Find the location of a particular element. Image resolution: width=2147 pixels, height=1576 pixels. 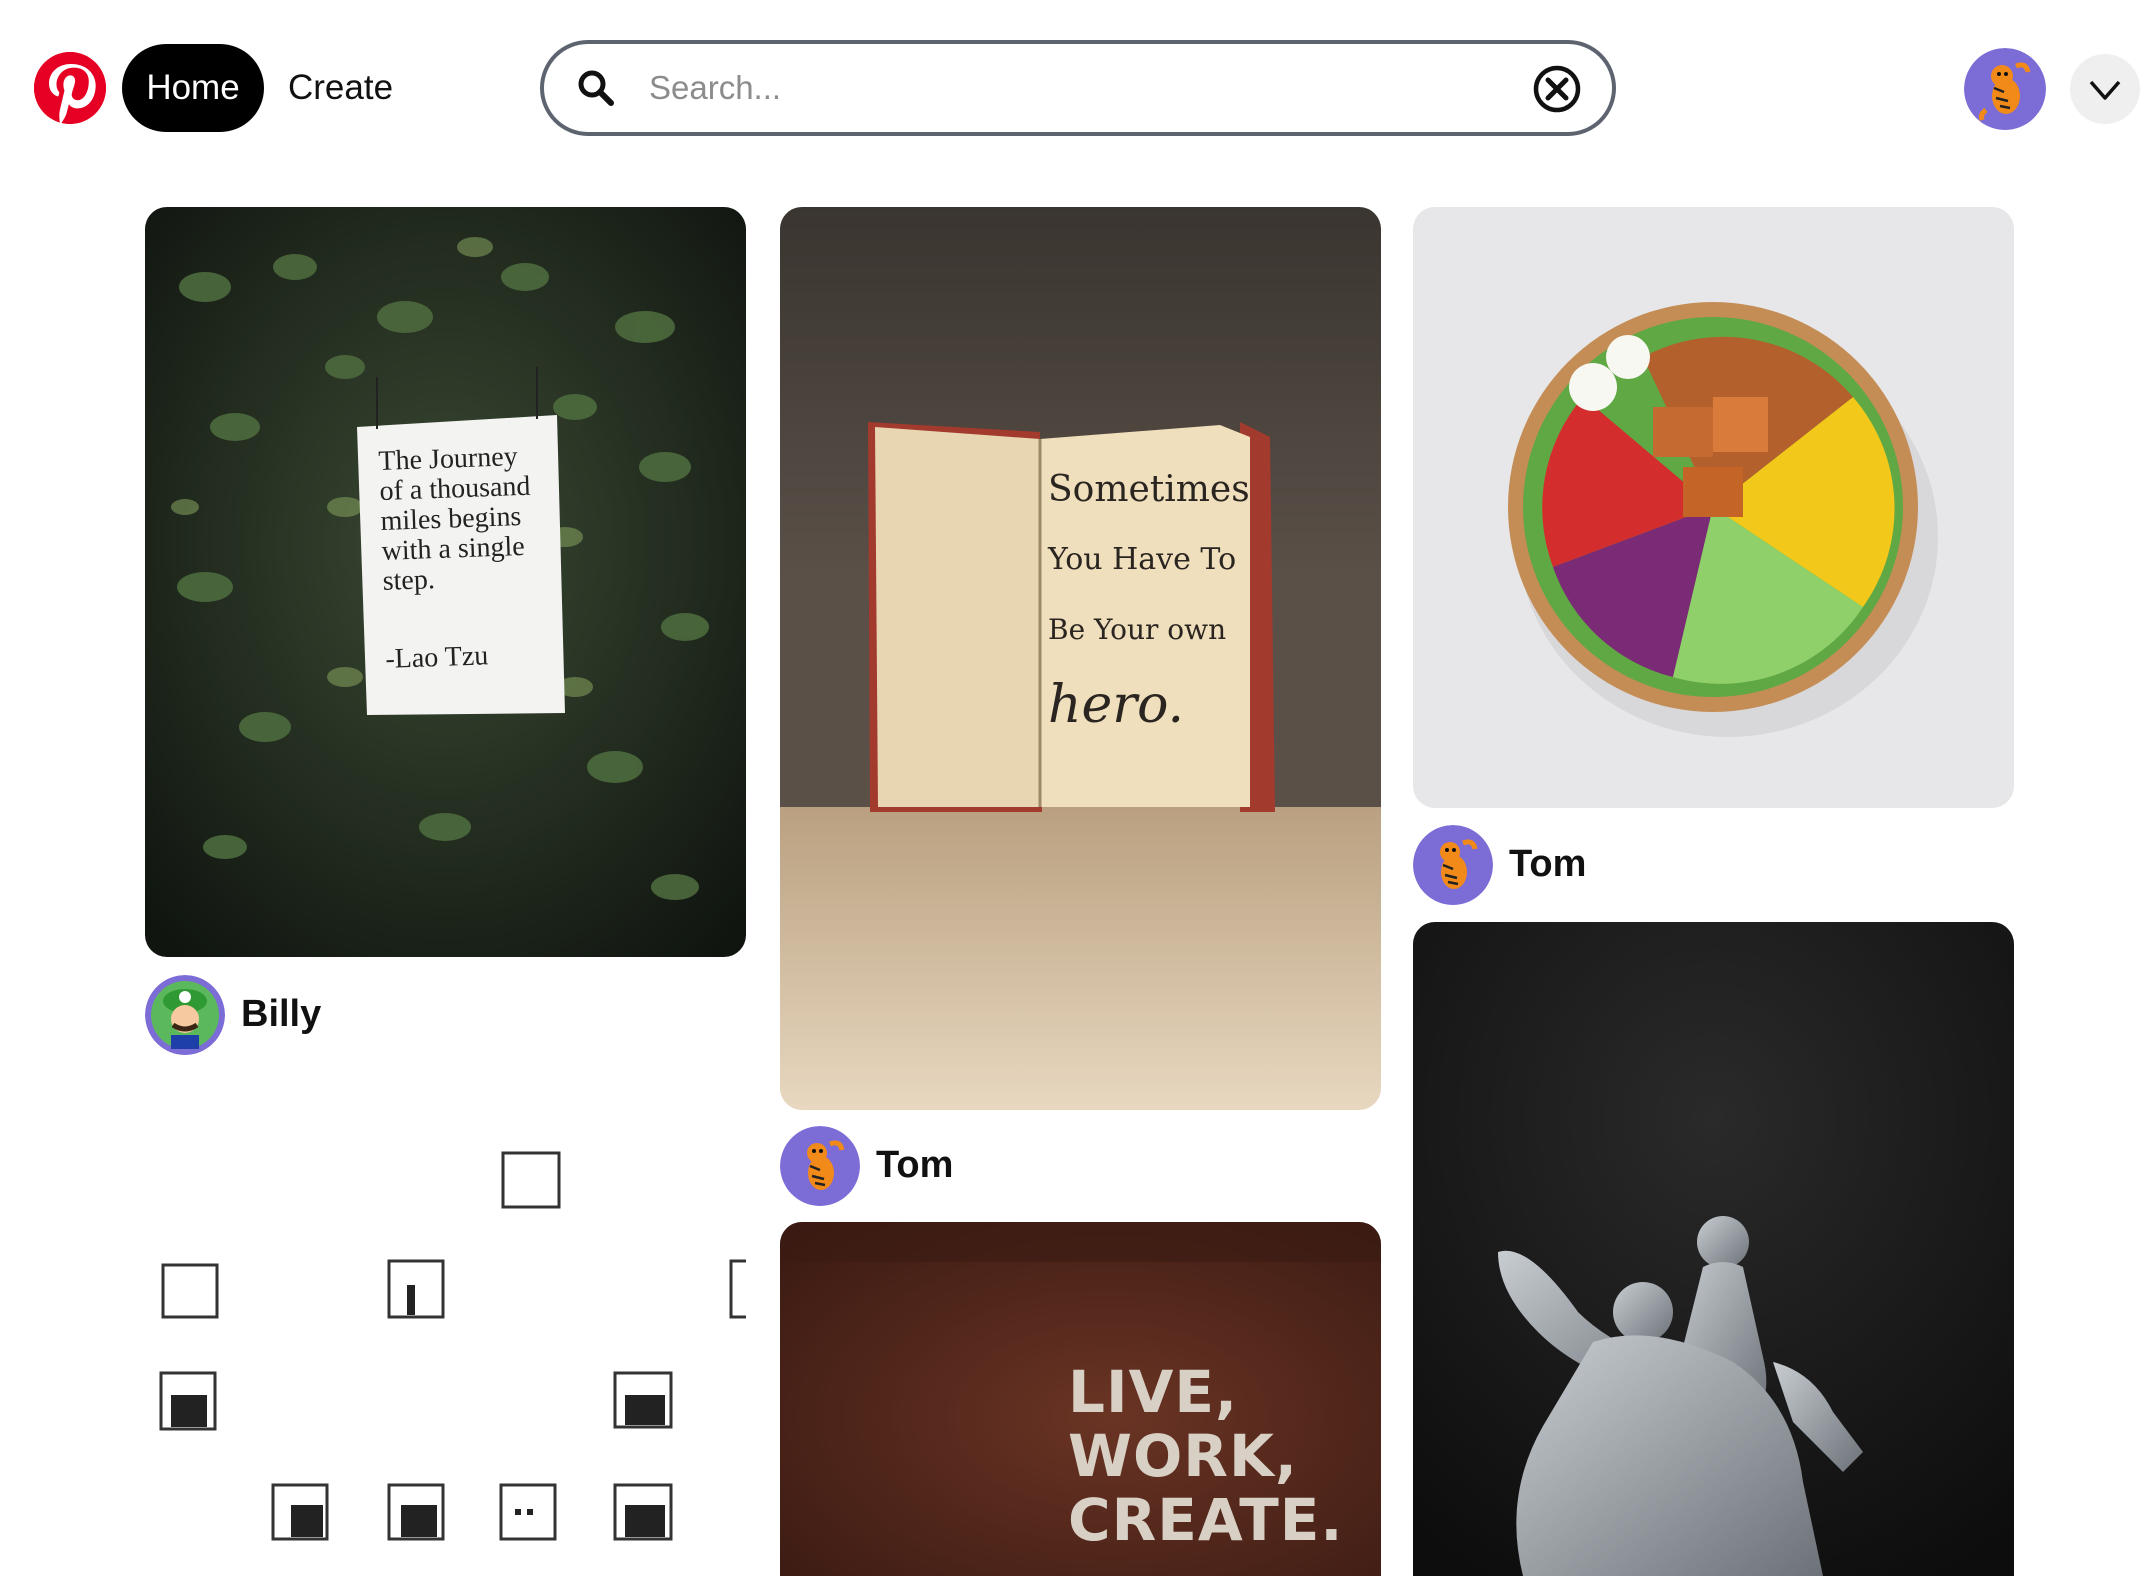

home-button: Home is located at coordinates (193, 88).